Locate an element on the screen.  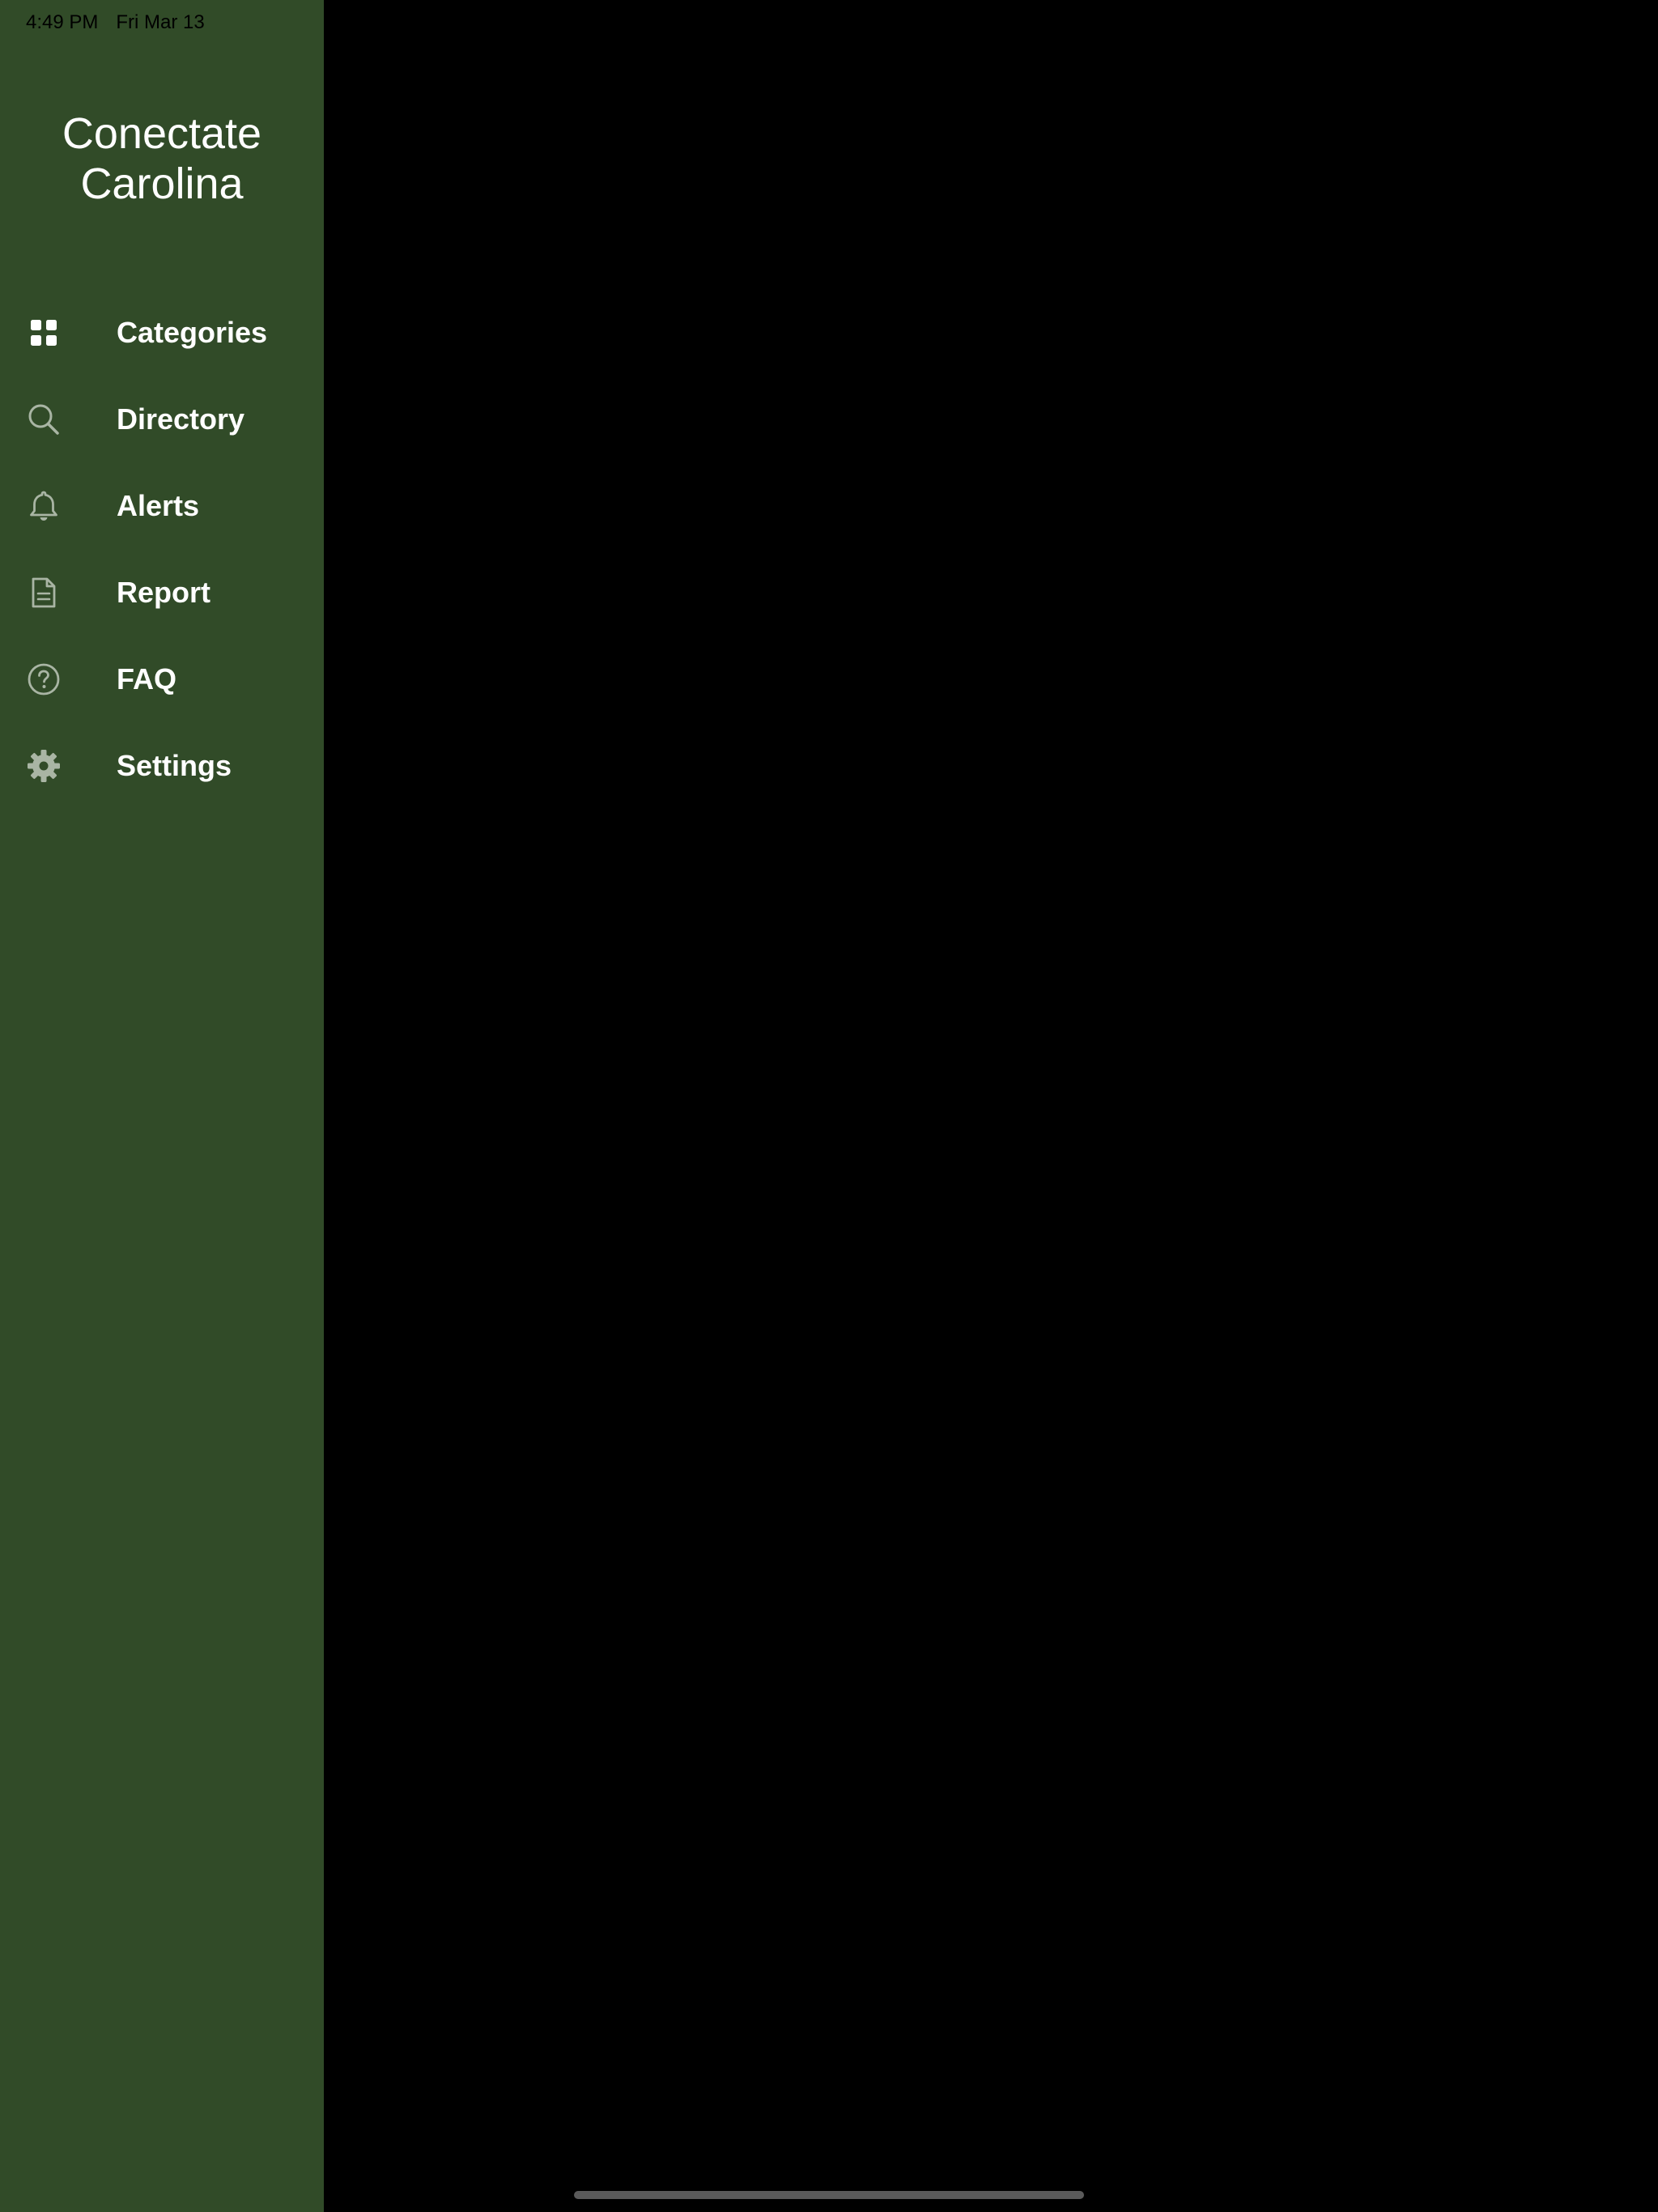
app-title: Conectate Carolina is located at coordinates (162, 159).